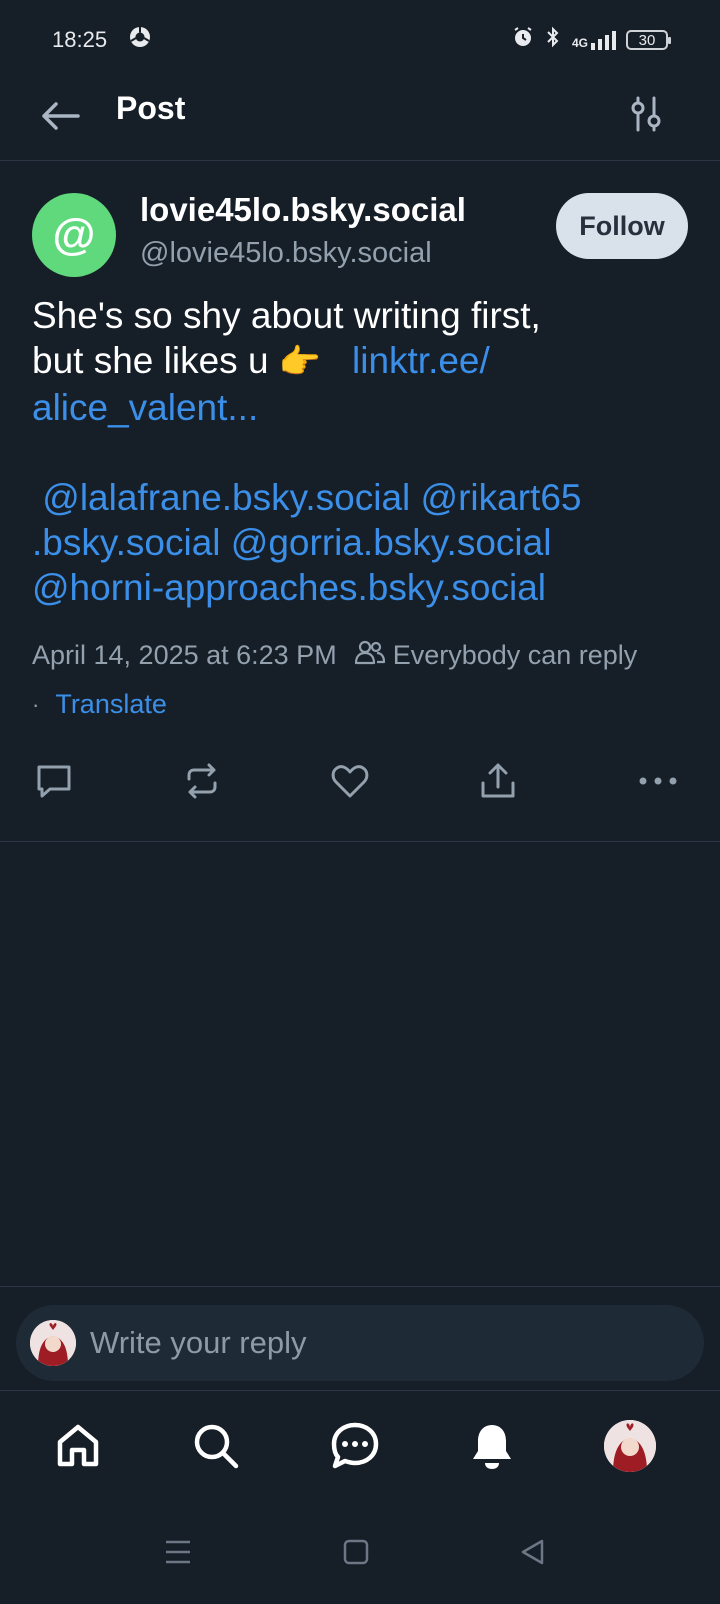  I want to click on chat-icon, so click(355, 1446).